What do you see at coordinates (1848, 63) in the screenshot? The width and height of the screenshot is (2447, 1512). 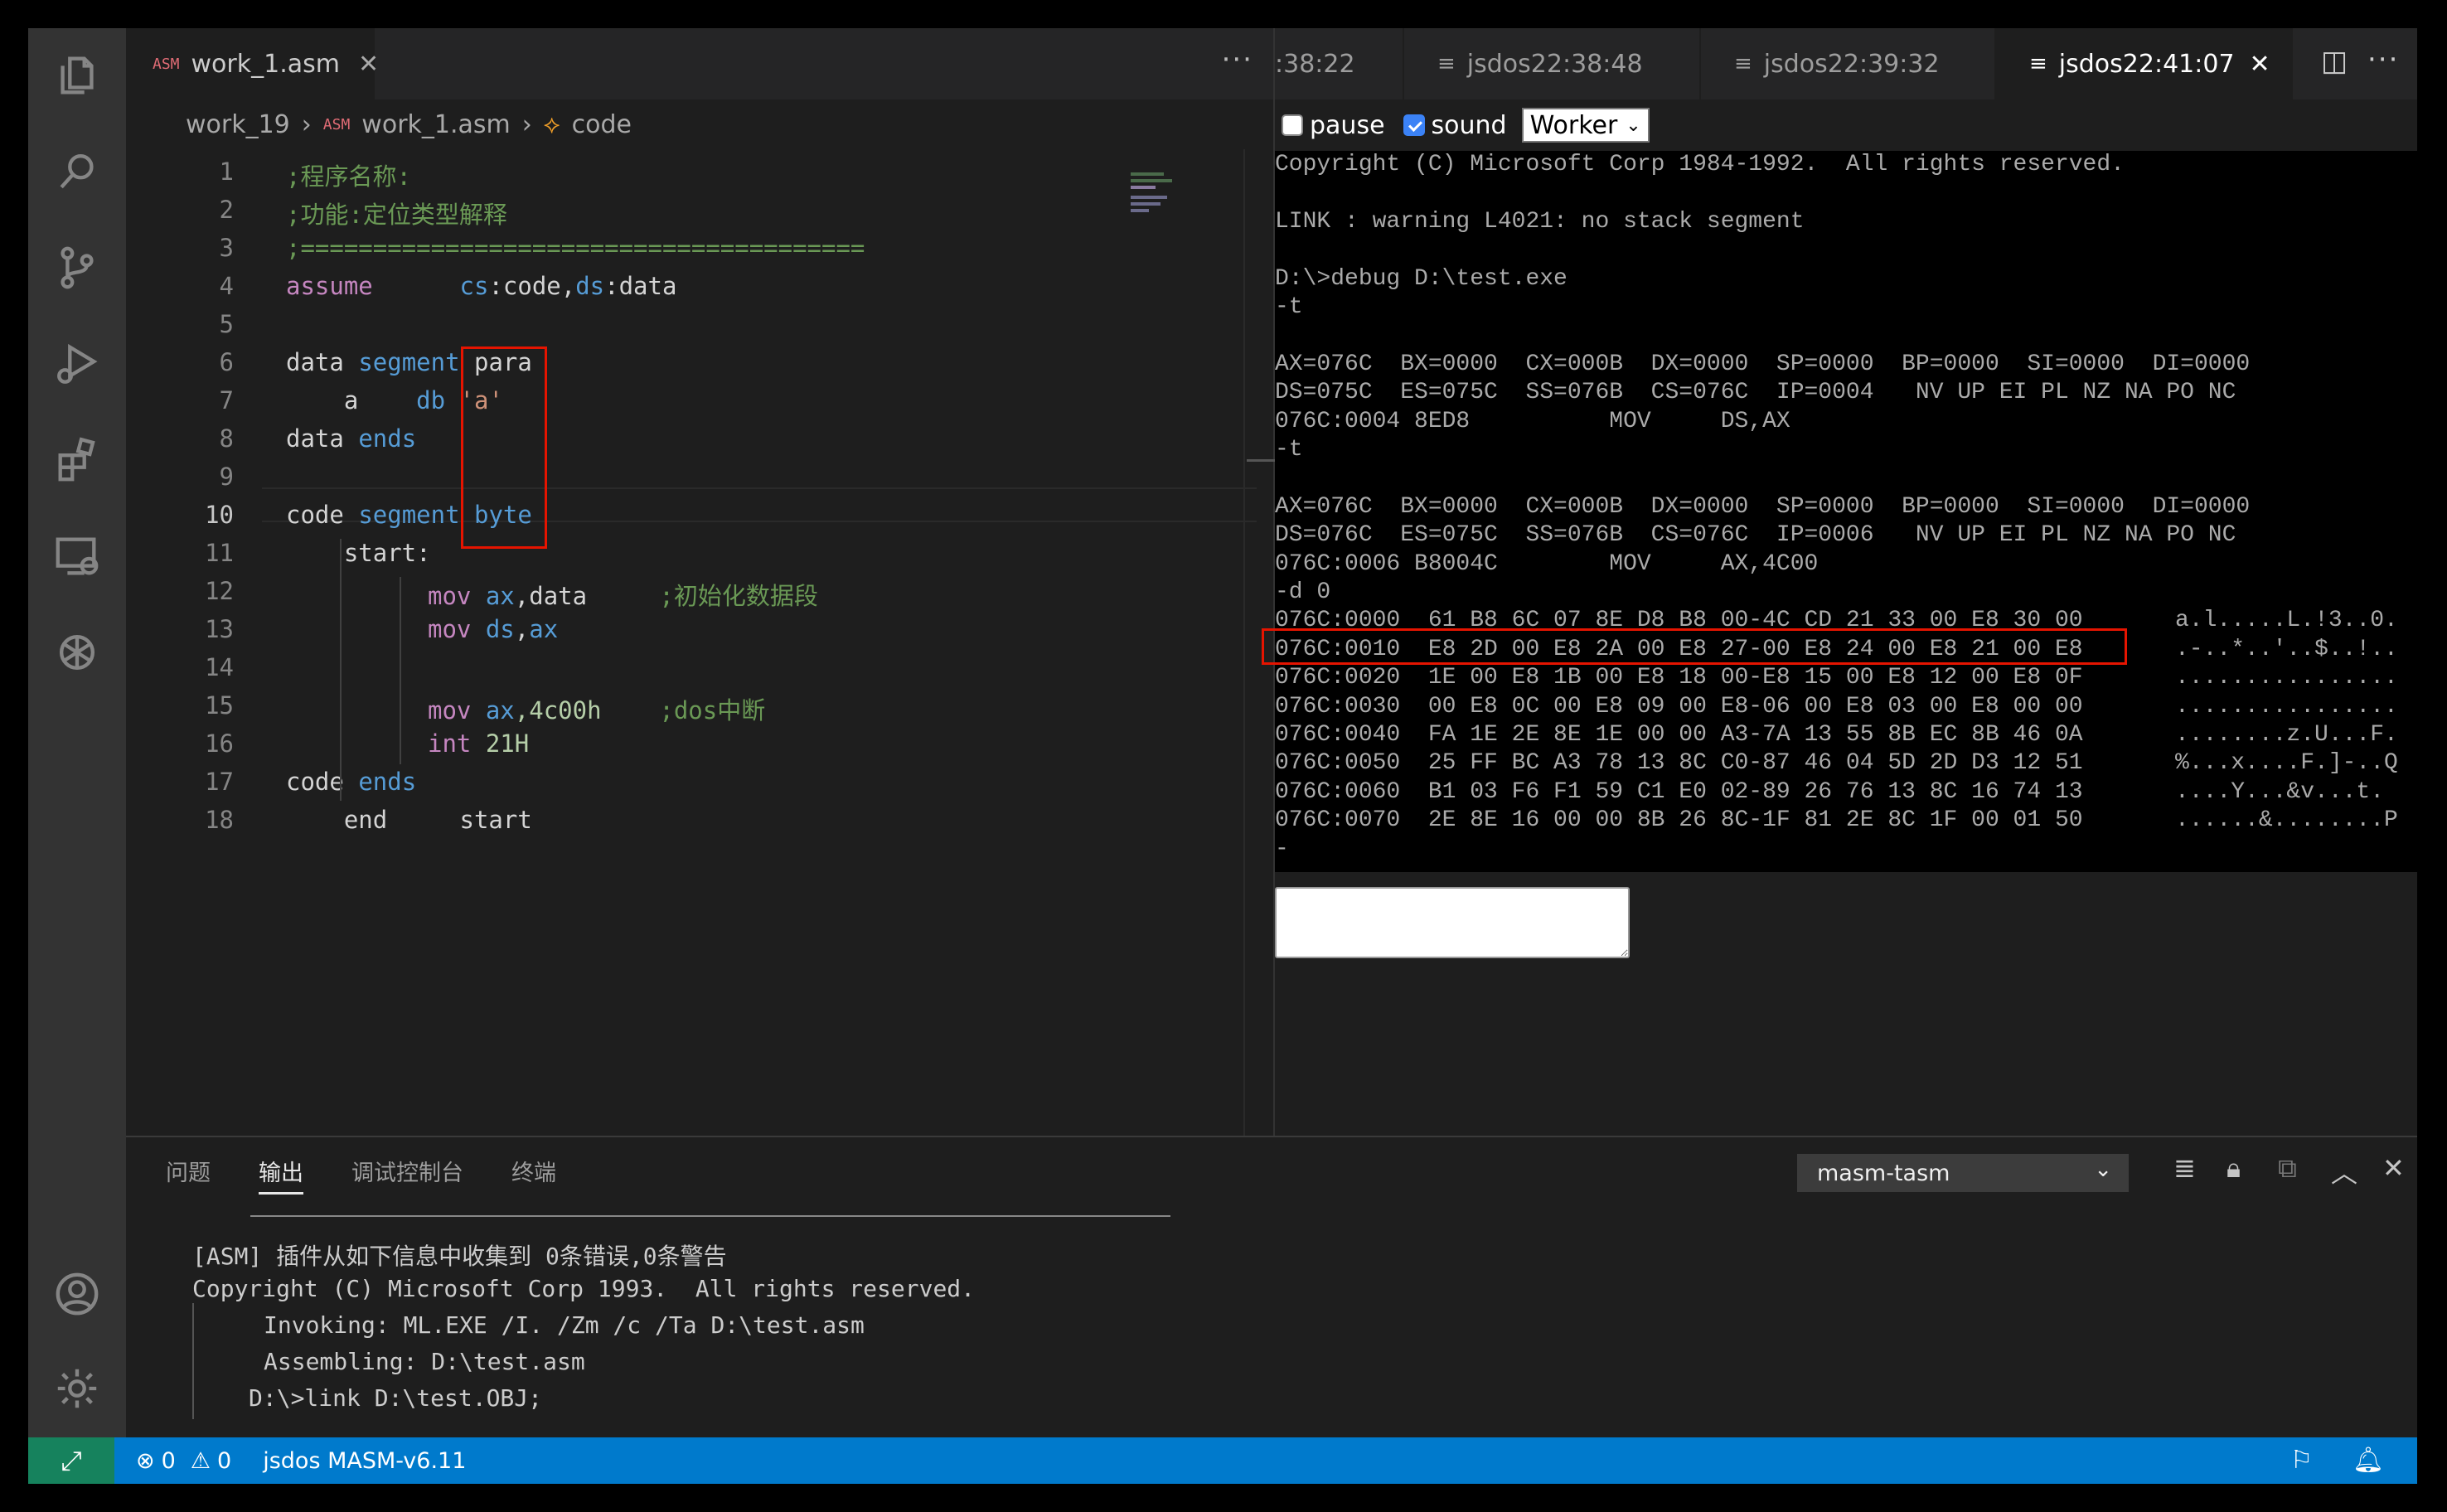 I see `tab-jsdos-3: ≡ jsdos22:39:32` at bounding box center [1848, 63].